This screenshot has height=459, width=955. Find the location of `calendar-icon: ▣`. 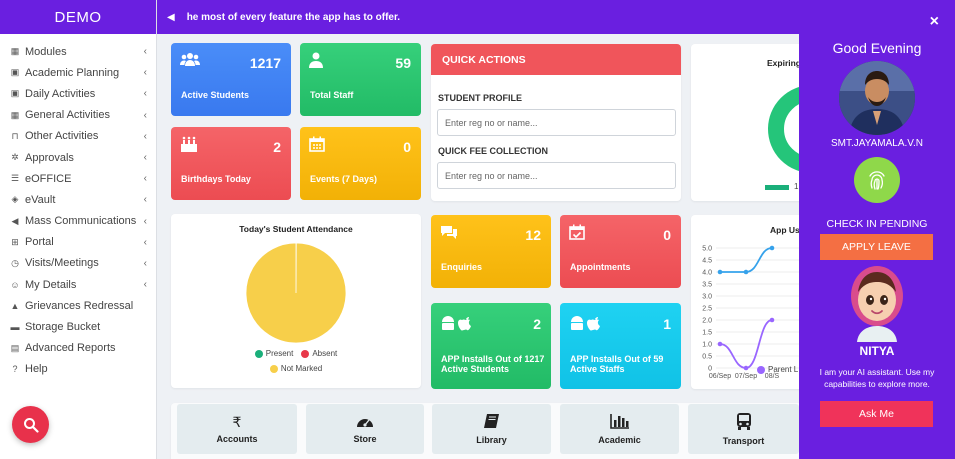

calendar-icon: ▣ is located at coordinates (15, 72).